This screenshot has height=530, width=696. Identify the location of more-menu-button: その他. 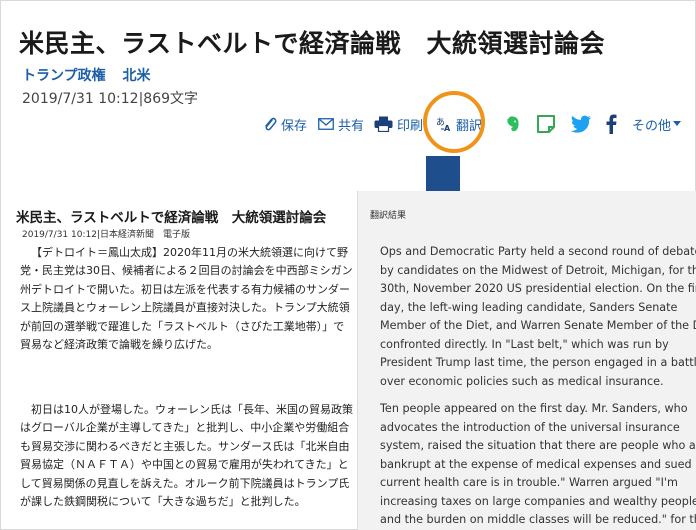
(657, 124).